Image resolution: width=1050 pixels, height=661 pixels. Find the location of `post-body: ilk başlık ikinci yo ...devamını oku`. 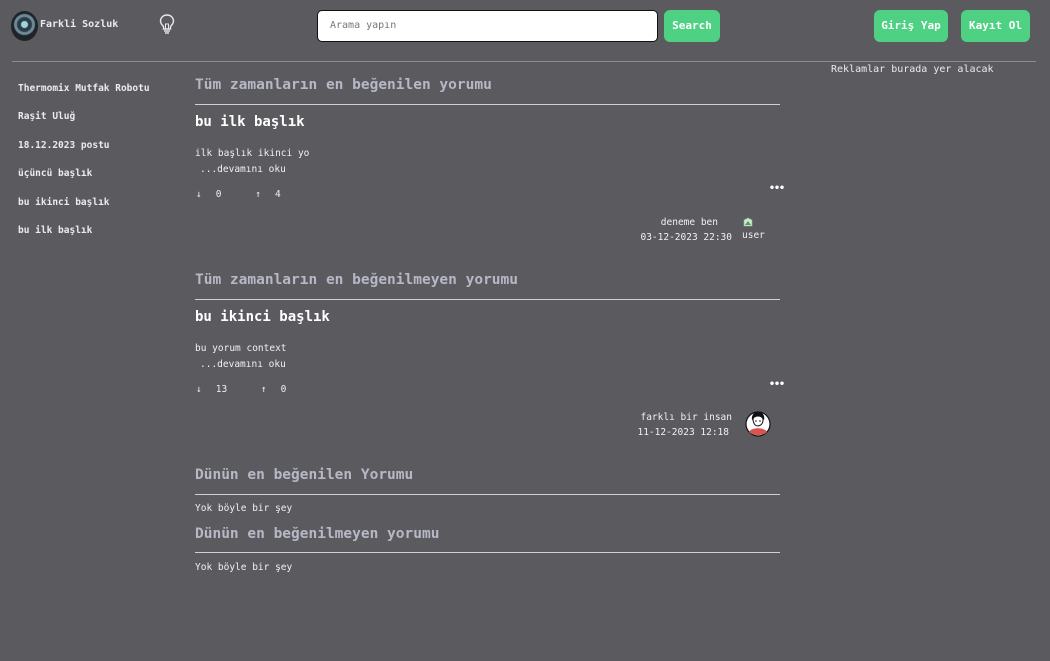

post-body: ilk başlık ikinci yo ...devamını oku is located at coordinates (252, 162).